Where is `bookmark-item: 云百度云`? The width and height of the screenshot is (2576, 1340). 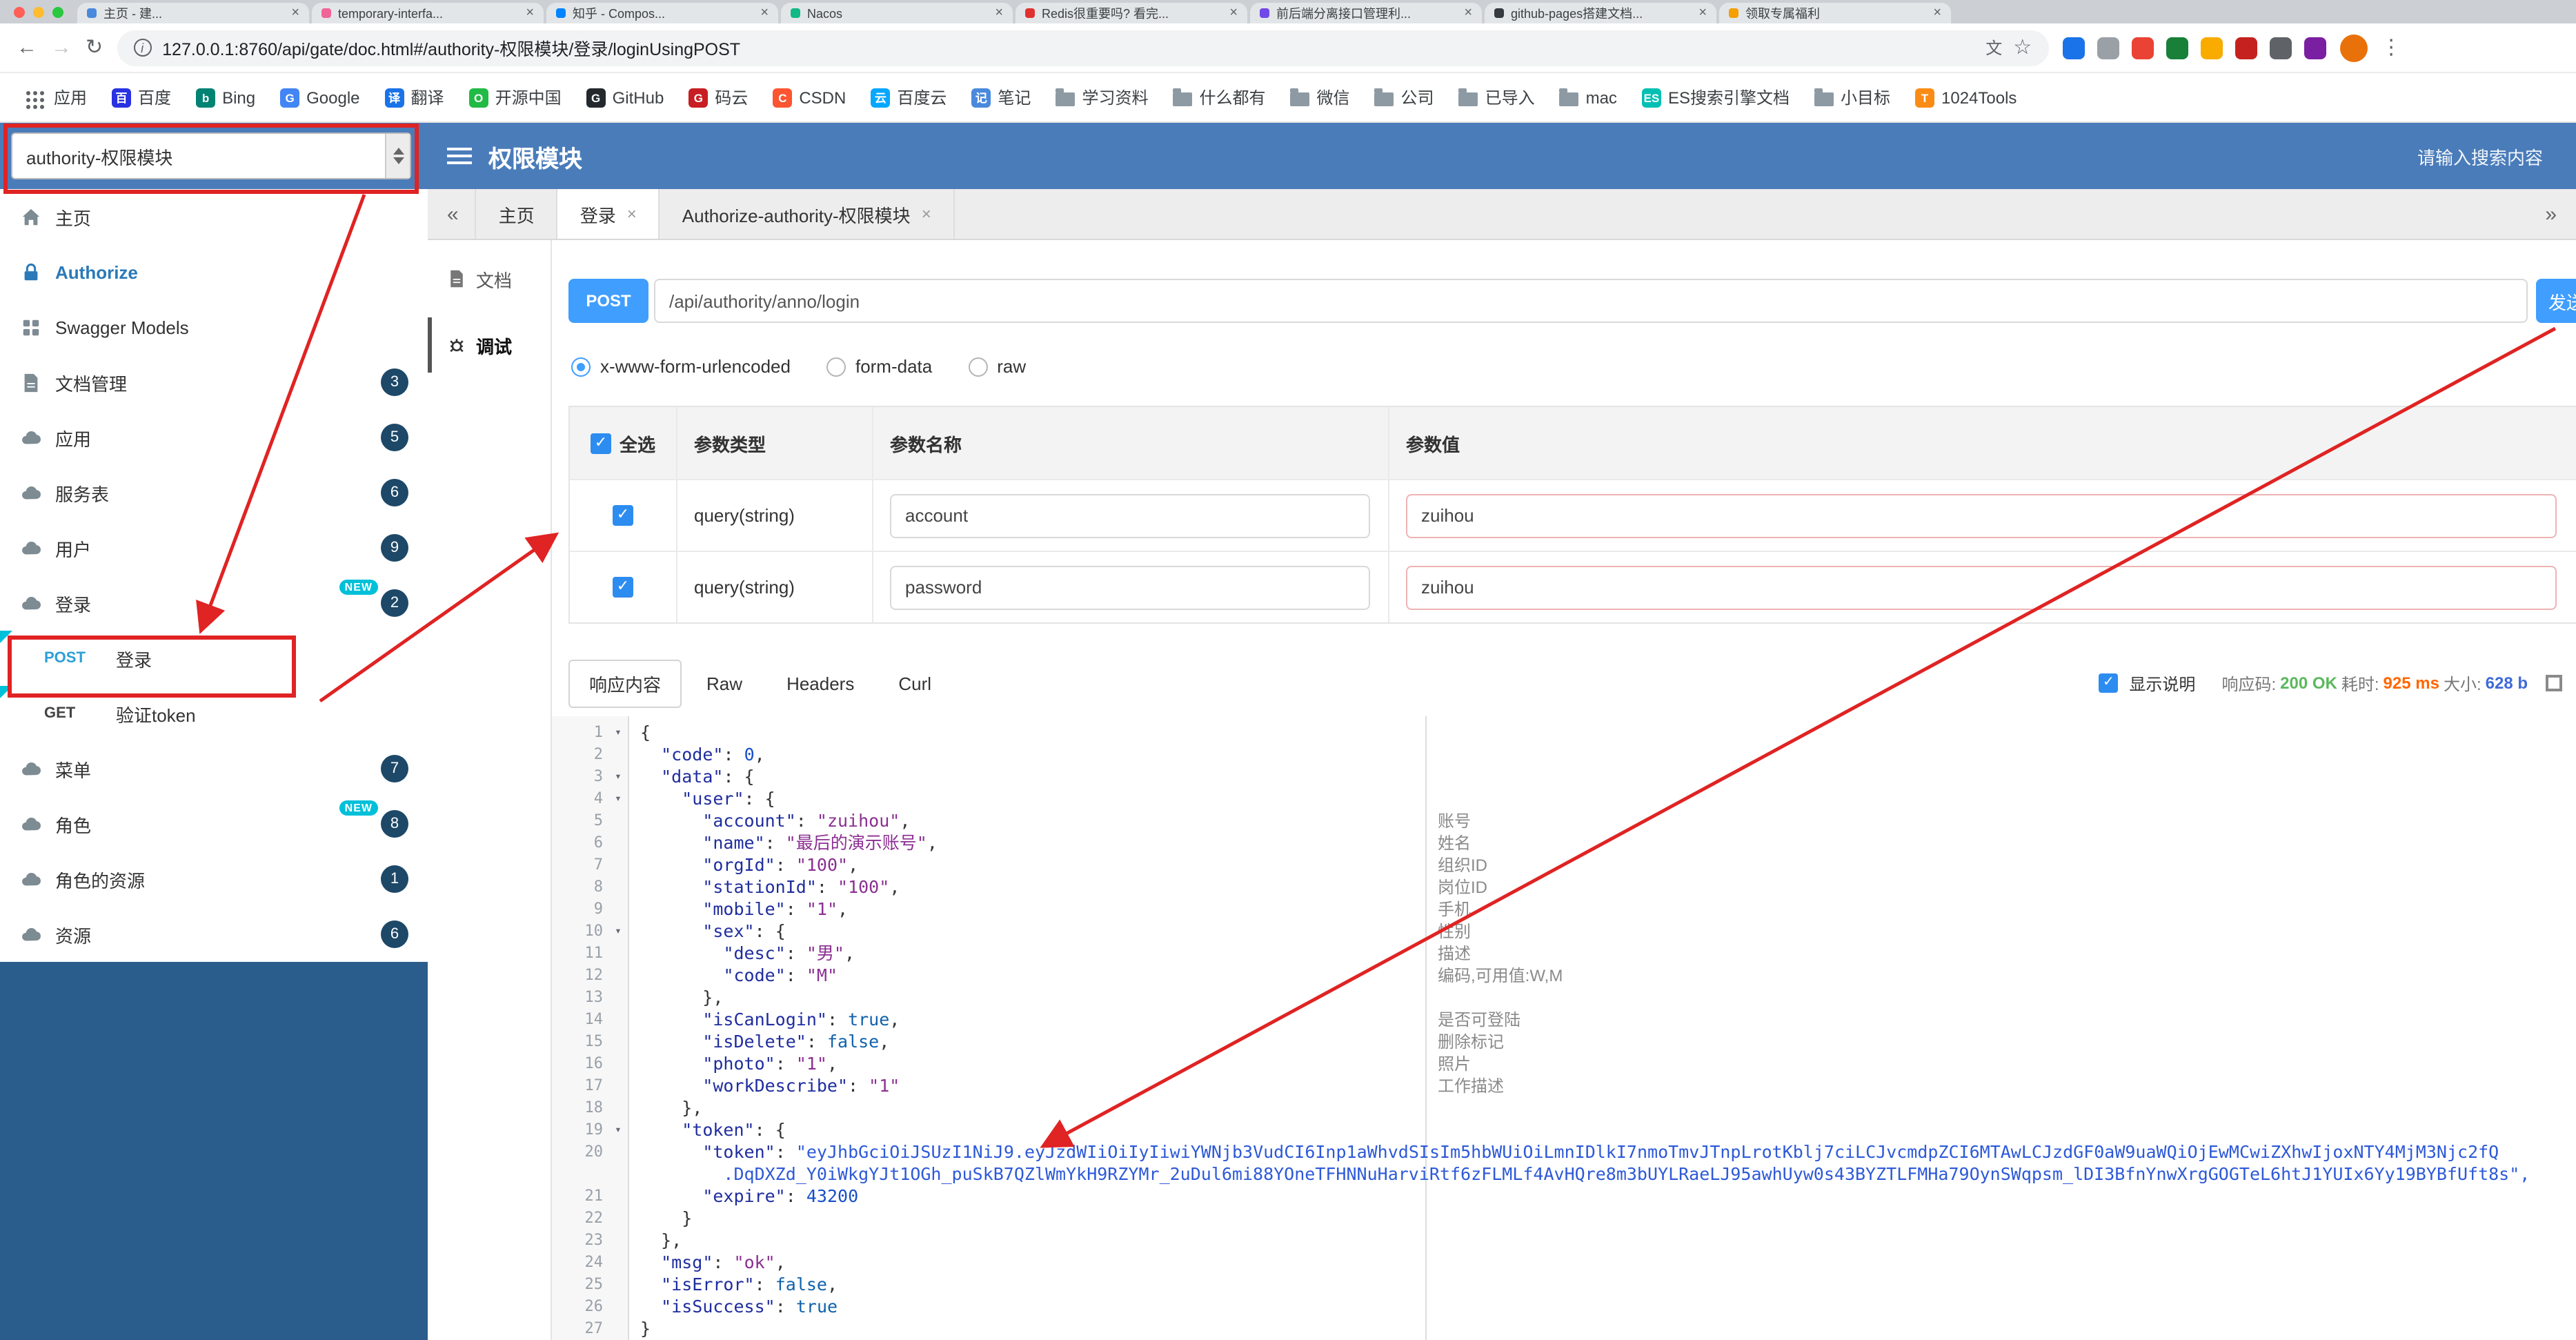 bookmark-item: 云百度云 is located at coordinates (908, 97).